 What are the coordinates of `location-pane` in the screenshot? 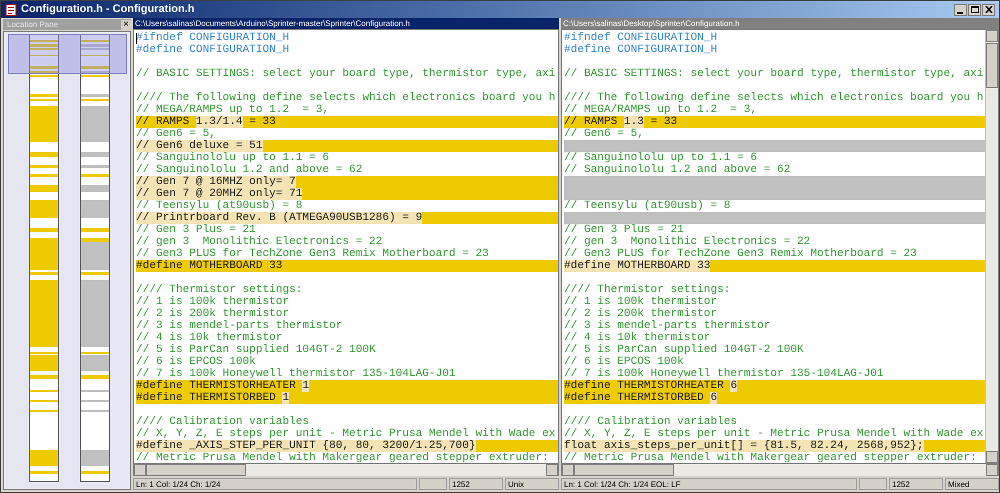 It's located at (67, 260).